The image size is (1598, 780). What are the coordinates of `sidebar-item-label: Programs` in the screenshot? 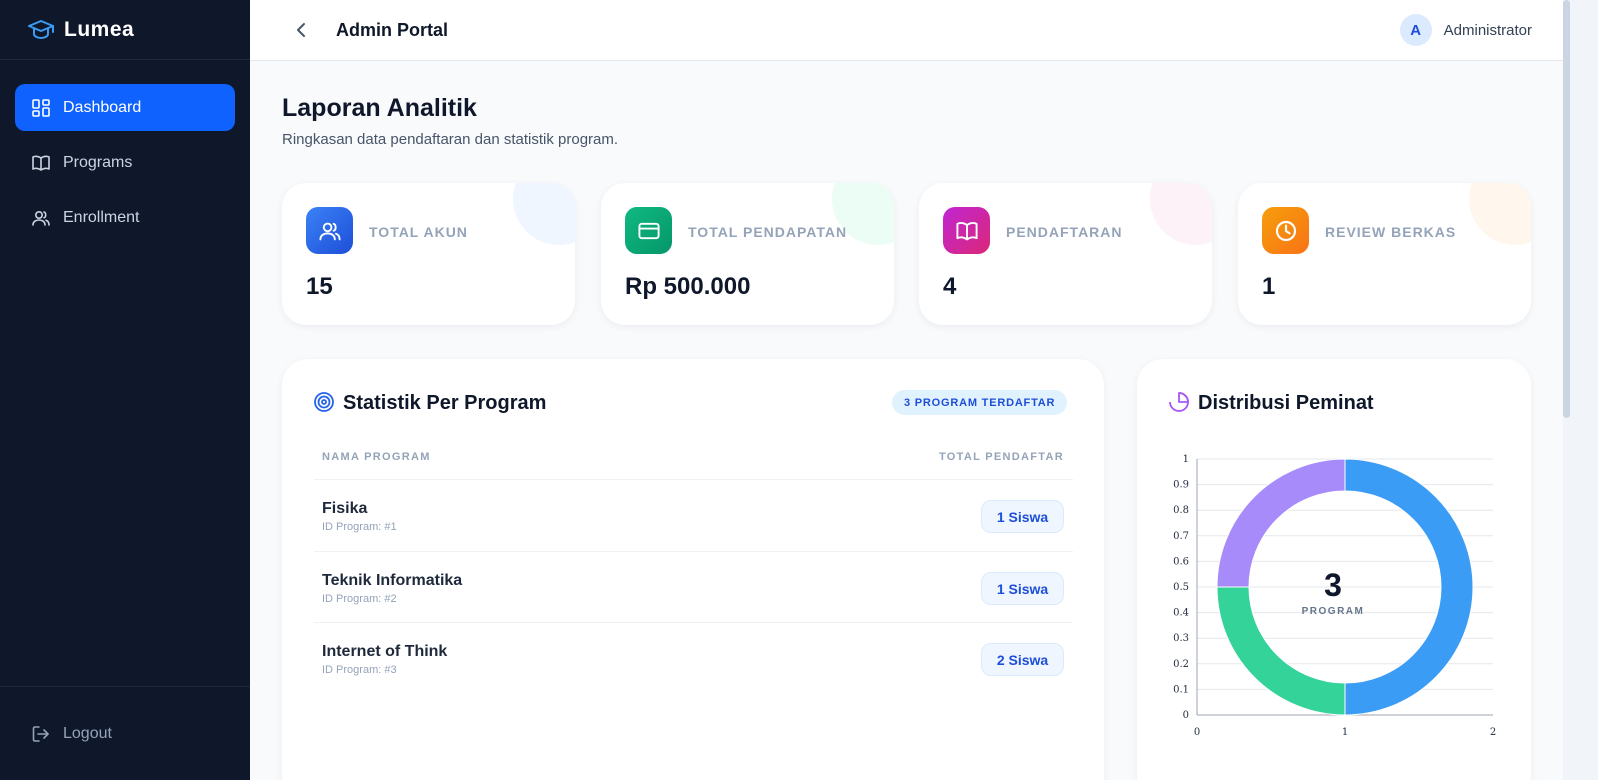 It's located at (98, 162).